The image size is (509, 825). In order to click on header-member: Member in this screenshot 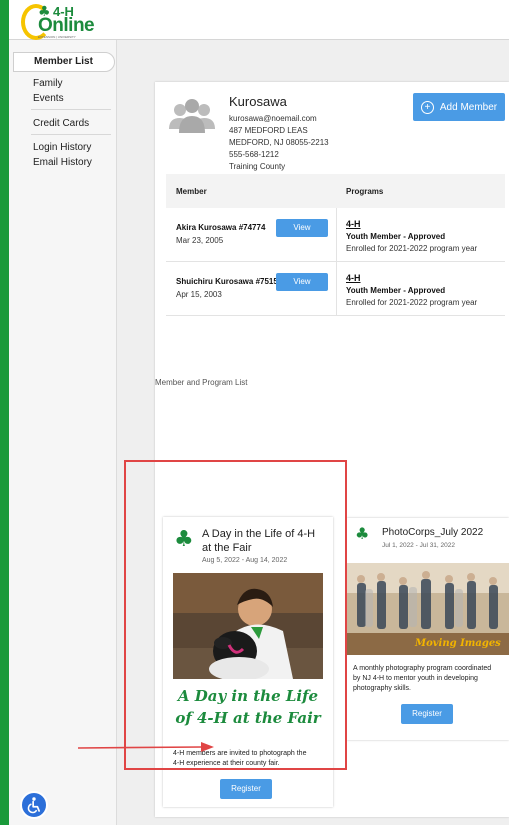, I will do `click(191, 191)`.